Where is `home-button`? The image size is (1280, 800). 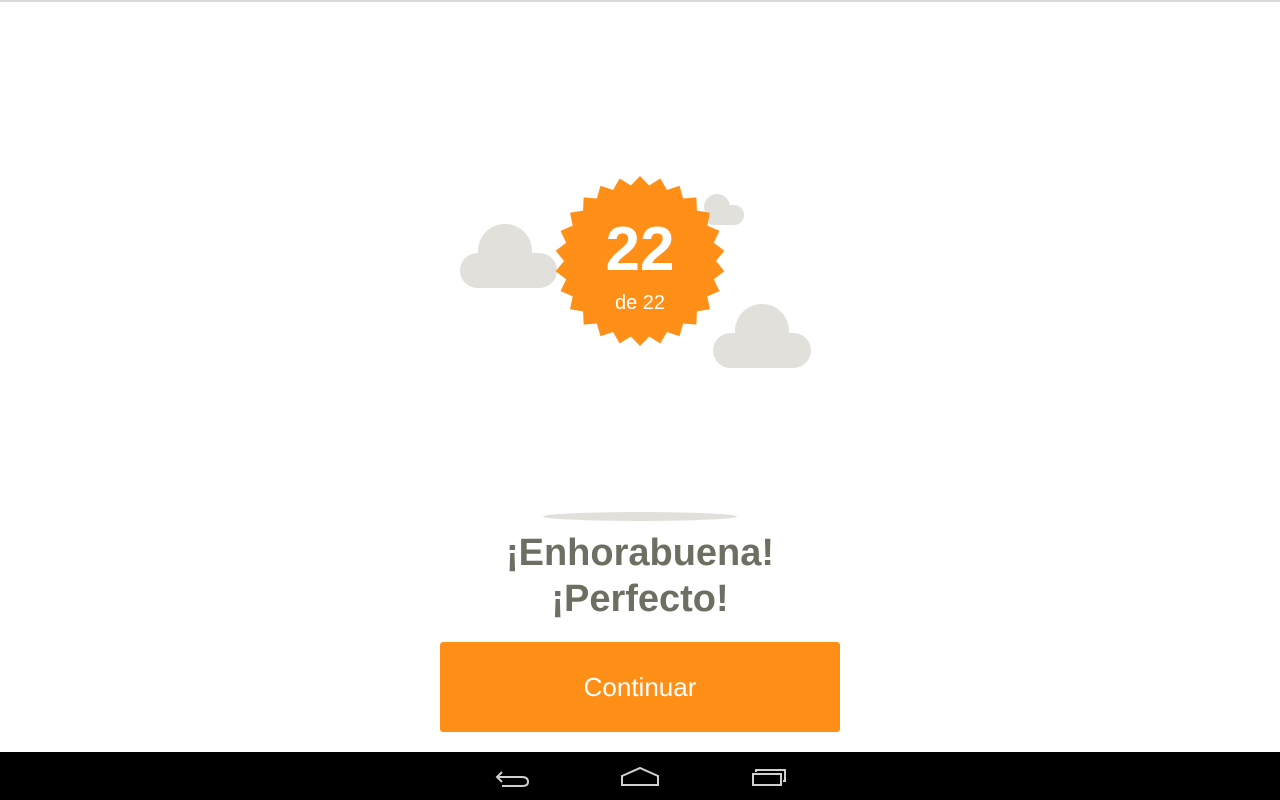
home-button is located at coordinates (640, 776).